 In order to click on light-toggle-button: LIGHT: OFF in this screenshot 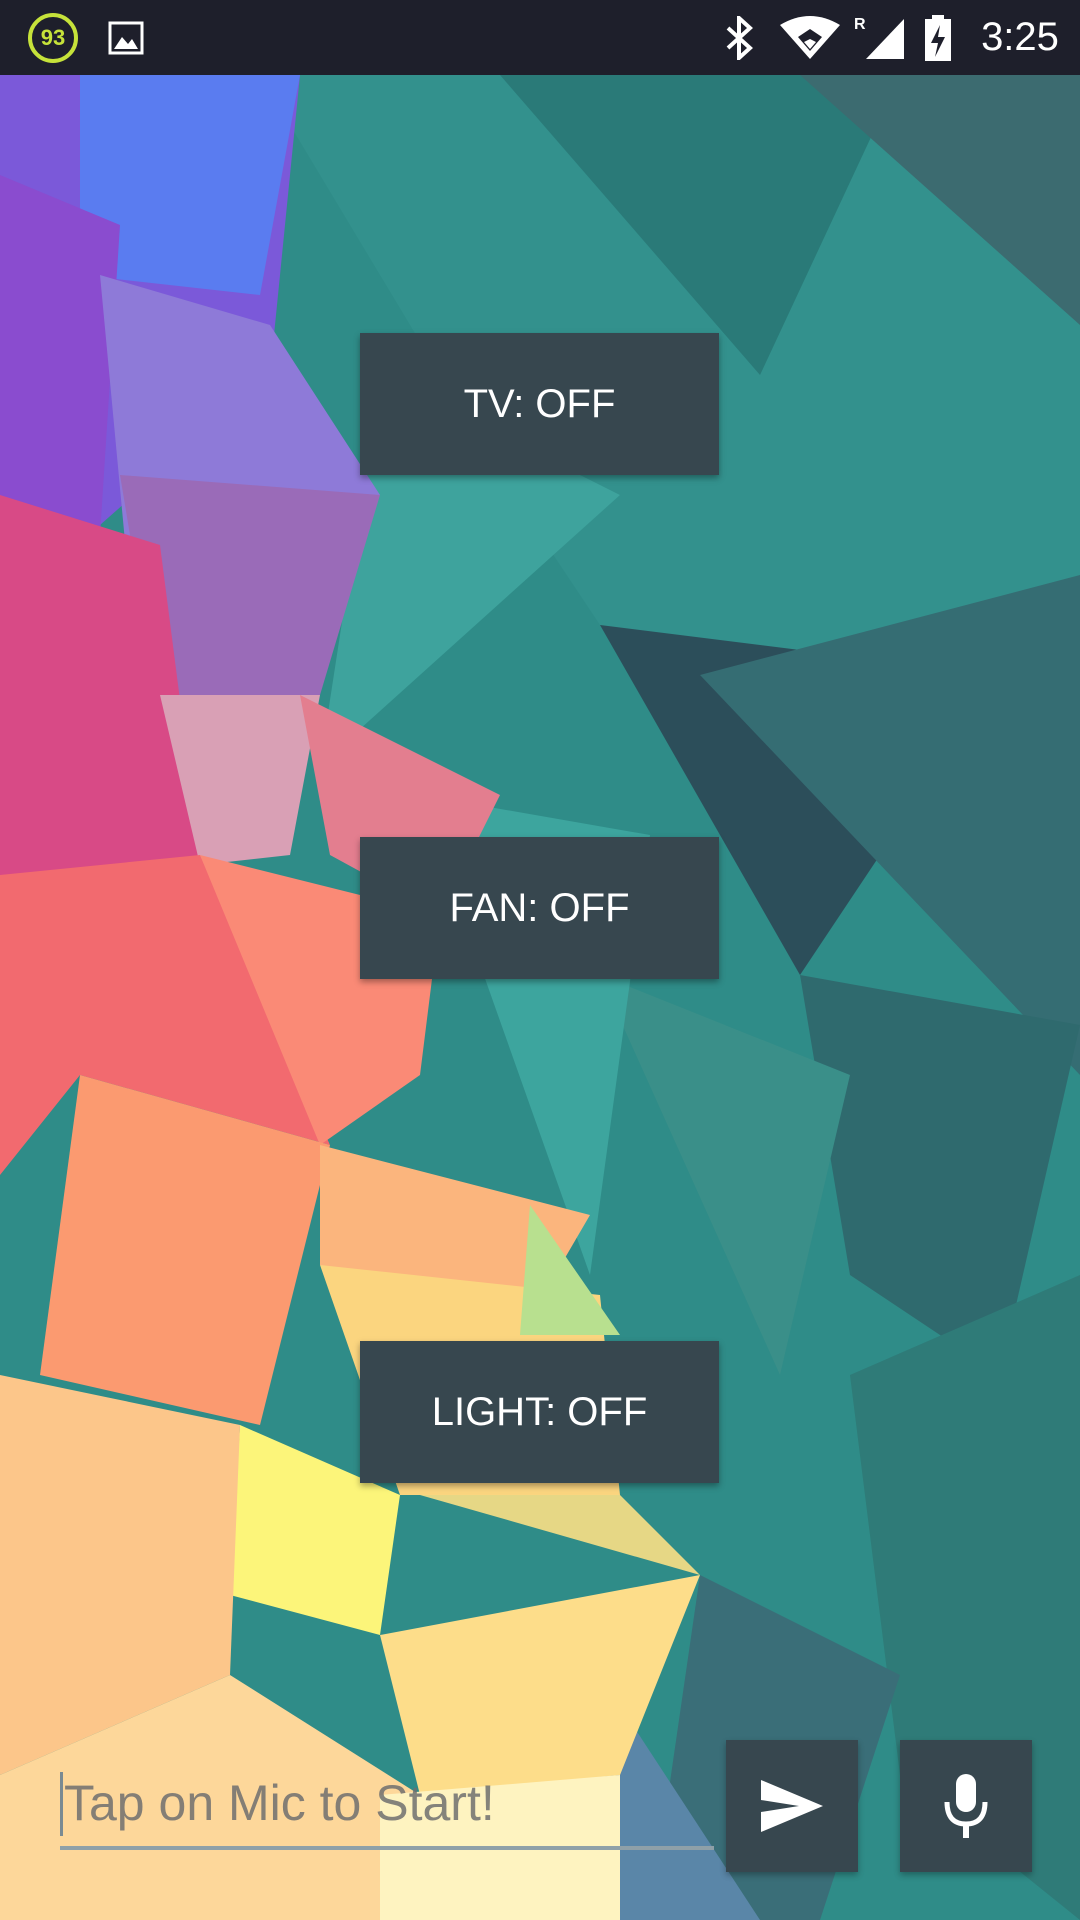, I will do `click(539, 1412)`.